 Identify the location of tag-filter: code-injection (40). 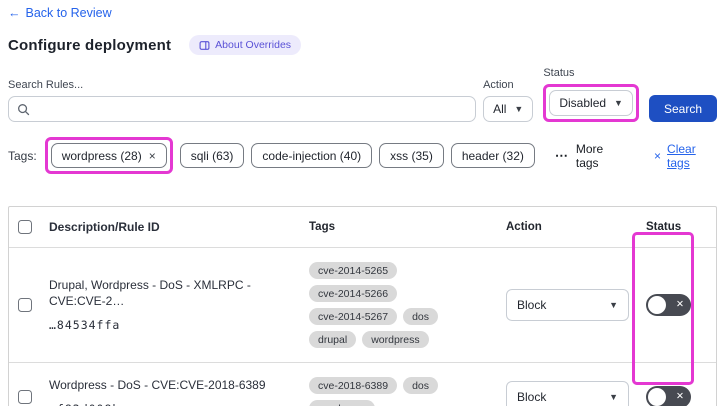
(312, 155).